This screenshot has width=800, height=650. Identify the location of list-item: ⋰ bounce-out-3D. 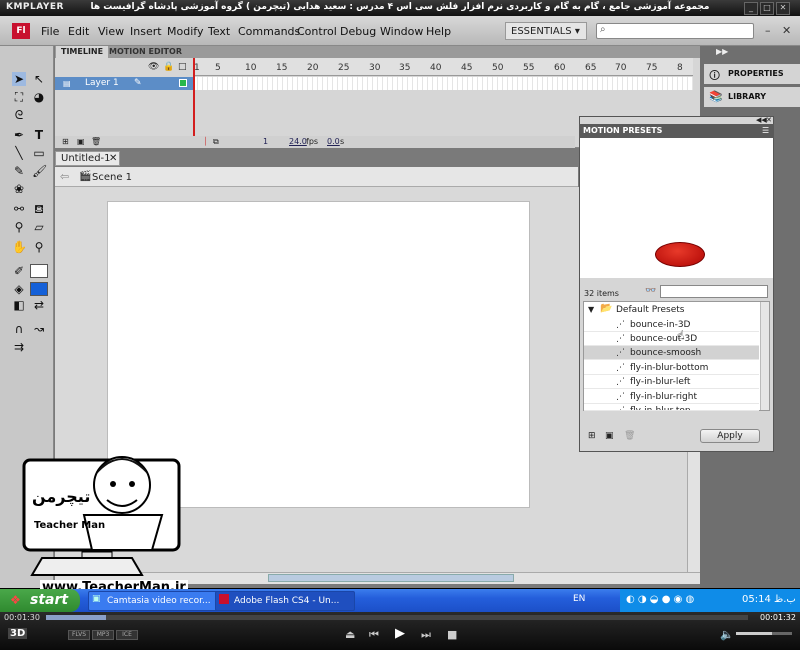
(671, 339).